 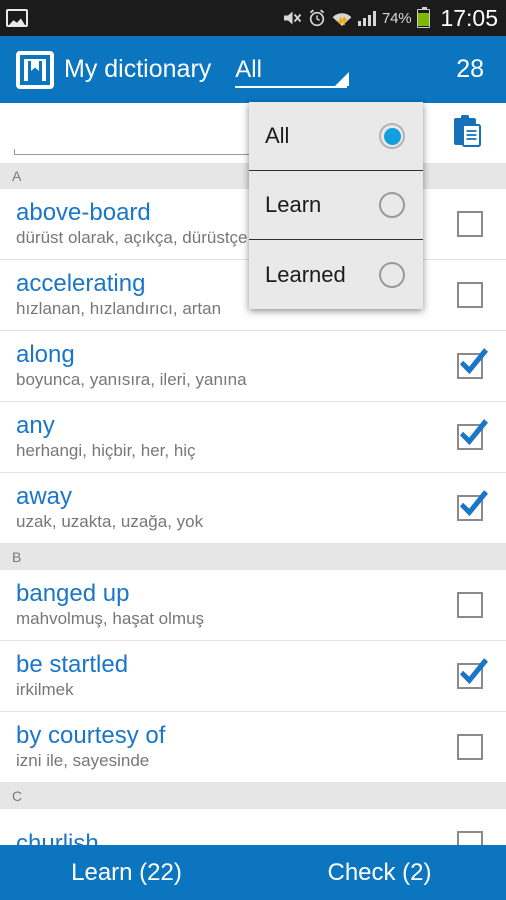 I want to click on word-label: away, so click(x=44, y=496).